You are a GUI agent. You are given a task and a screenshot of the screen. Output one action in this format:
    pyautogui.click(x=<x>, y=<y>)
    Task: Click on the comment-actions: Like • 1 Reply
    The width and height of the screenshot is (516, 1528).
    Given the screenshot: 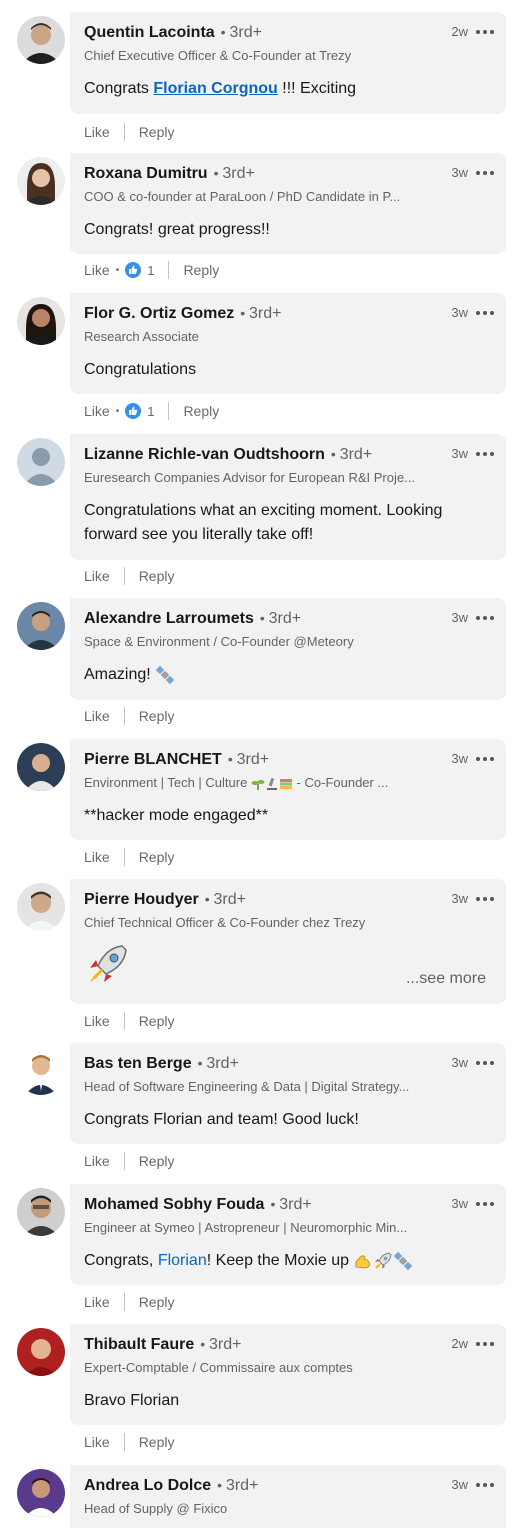 What is the action you would take?
    pyautogui.click(x=151, y=270)
    